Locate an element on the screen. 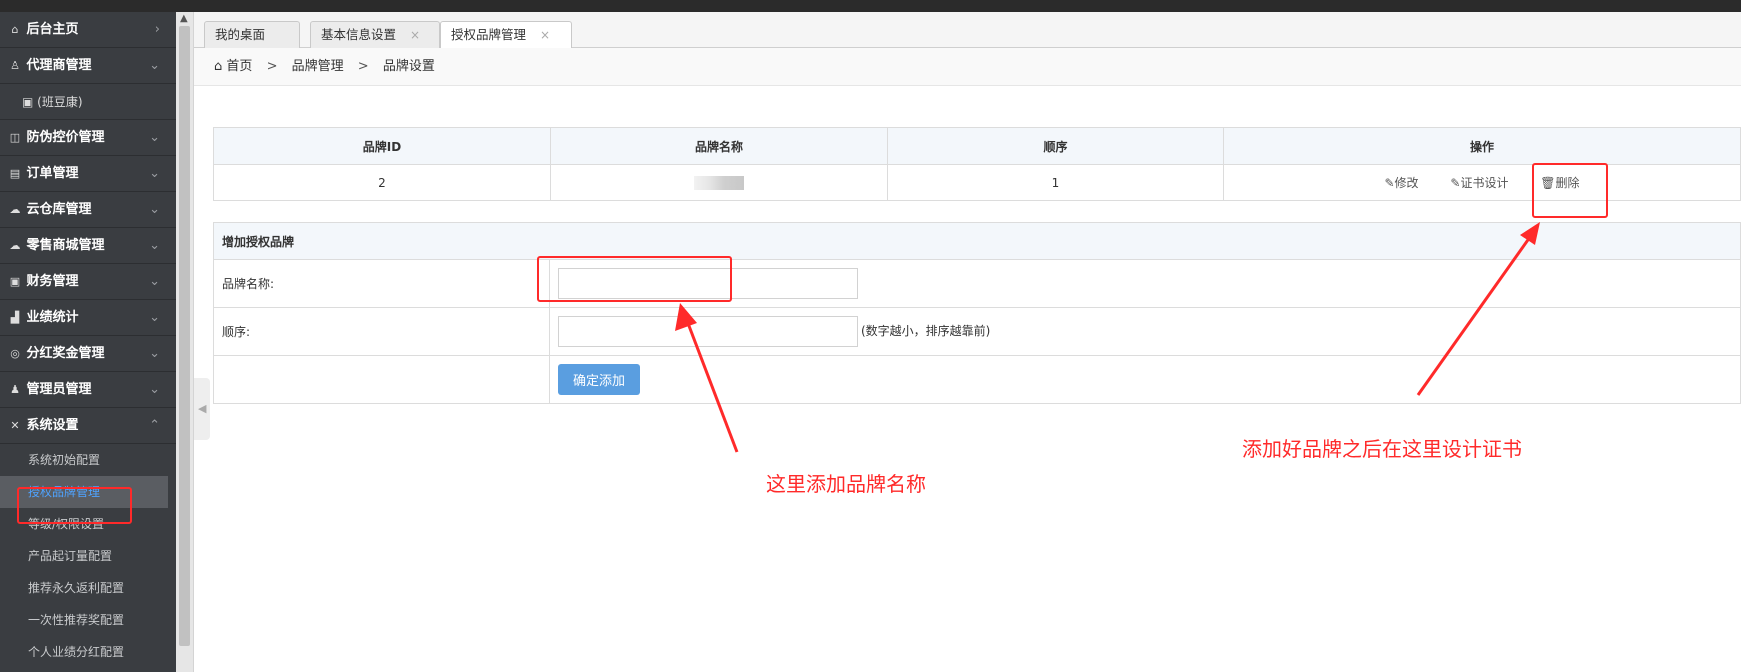 This screenshot has width=1741, height=672. bar-chart-icon: ▟ is located at coordinates (15, 317).